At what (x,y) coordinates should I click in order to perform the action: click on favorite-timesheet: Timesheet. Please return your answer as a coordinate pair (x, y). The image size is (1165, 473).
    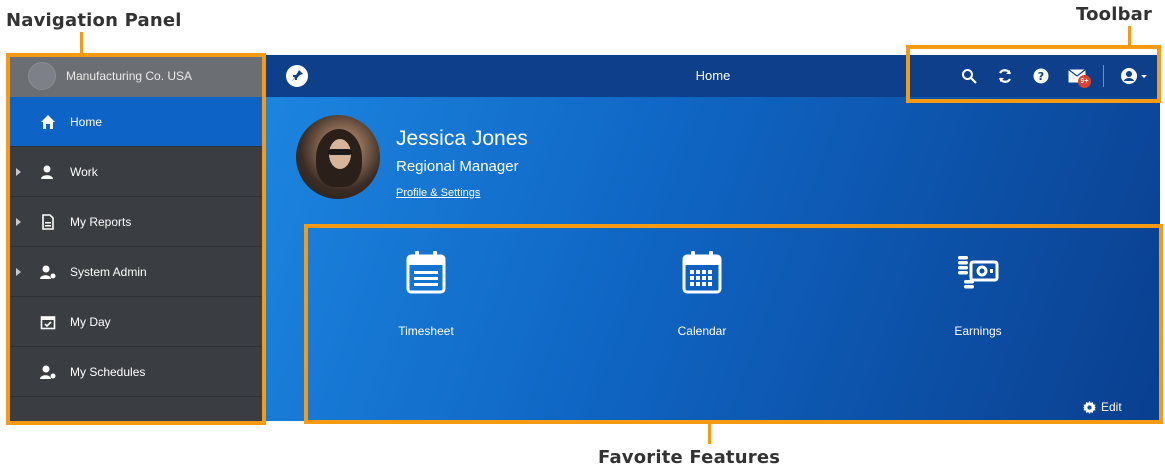
    Looking at the image, I should click on (426, 294).